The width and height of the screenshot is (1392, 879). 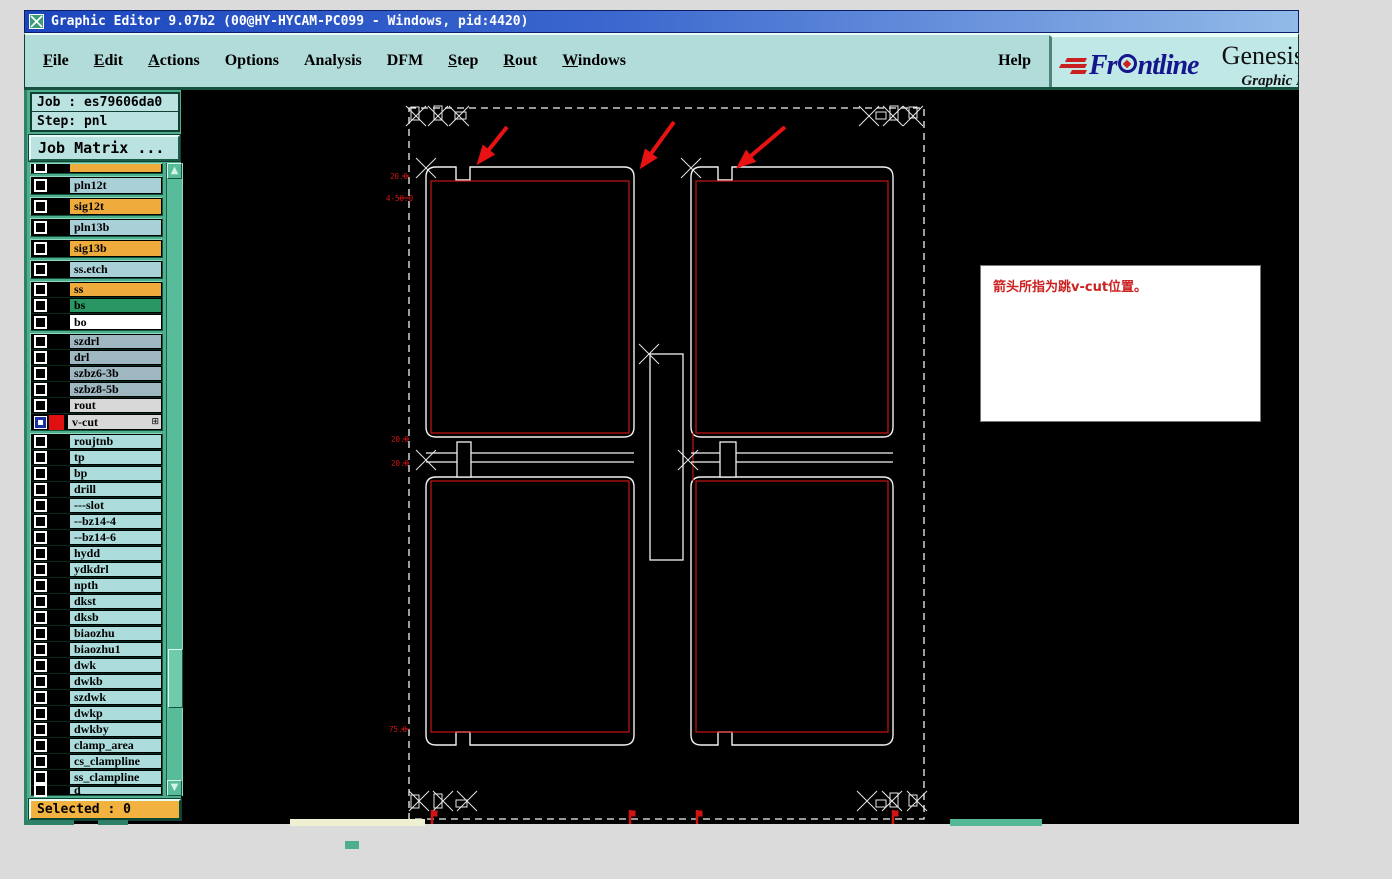 I want to click on menu-step: Step, so click(x=463, y=61).